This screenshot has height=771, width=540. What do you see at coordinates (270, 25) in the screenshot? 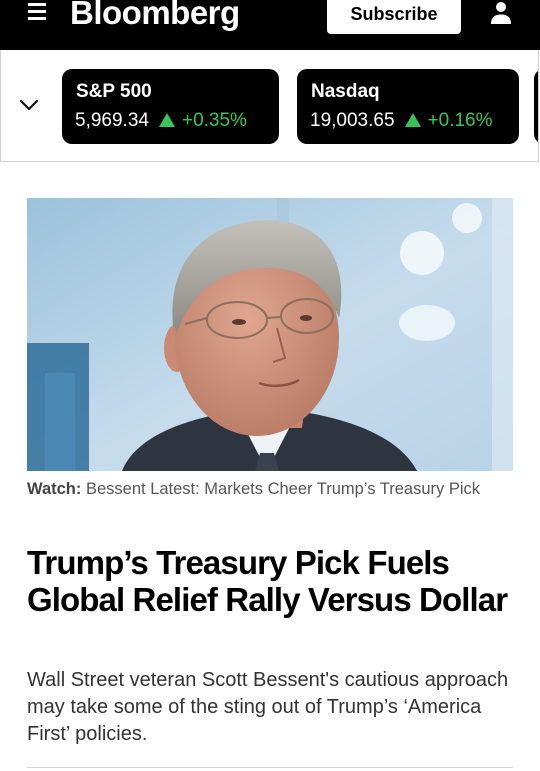
I see `top-navigation-bar: Bloomberg Subscribe` at bounding box center [270, 25].